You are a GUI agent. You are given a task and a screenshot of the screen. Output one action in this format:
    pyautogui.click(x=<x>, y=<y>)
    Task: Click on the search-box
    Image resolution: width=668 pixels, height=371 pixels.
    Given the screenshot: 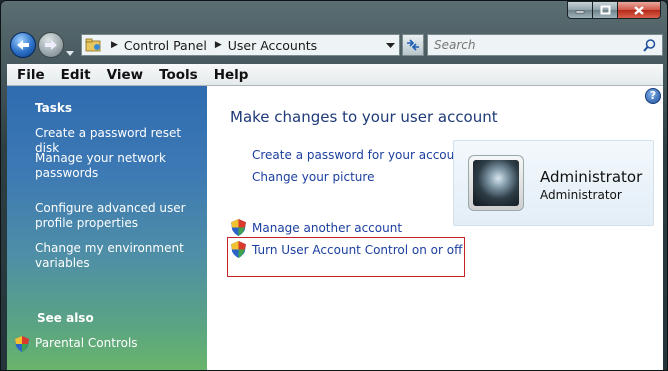 What is the action you would take?
    pyautogui.click(x=545, y=45)
    